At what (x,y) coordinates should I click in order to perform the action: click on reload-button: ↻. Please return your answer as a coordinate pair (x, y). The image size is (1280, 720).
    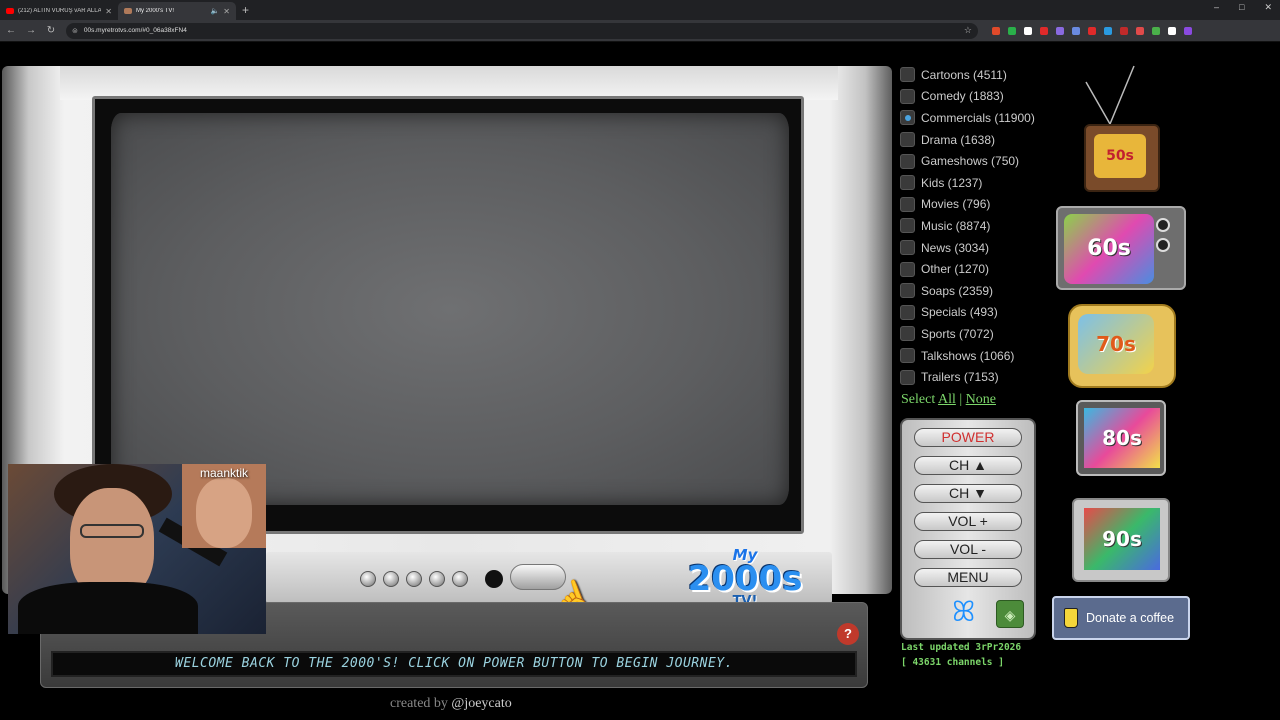
    Looking at the image, I should click on (51, 30).